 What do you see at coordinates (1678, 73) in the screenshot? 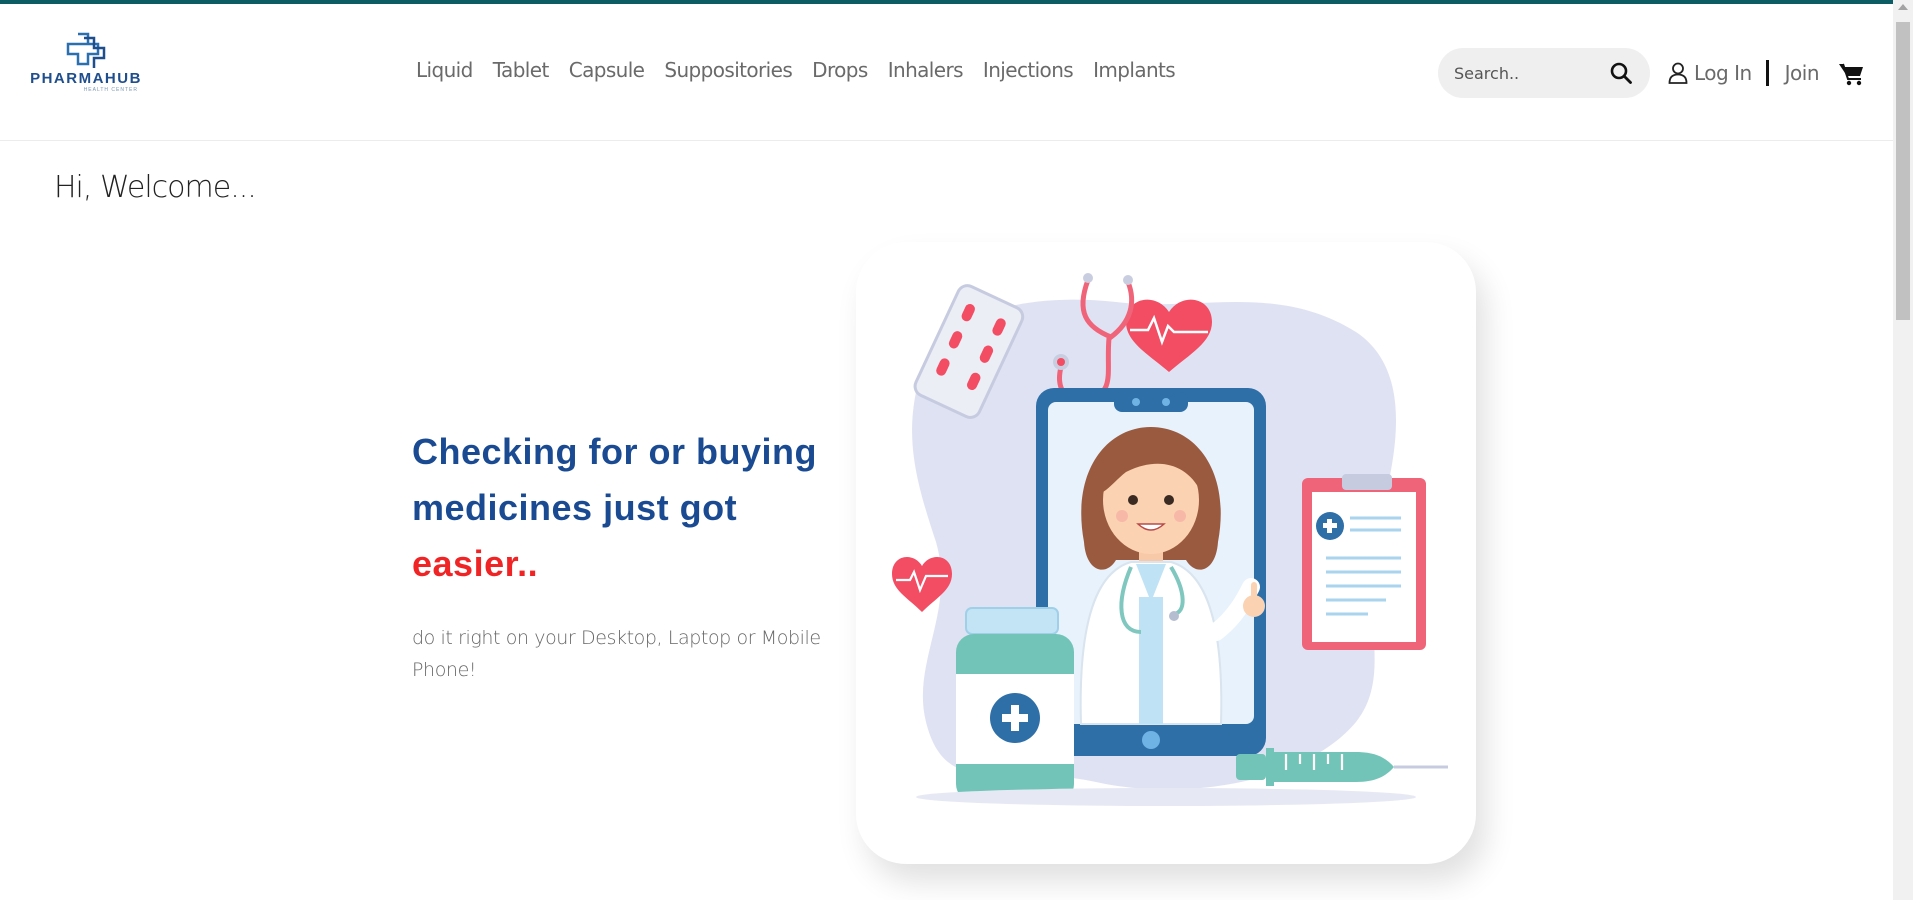
I see `user-icon` at bounding box center [1678, 73].